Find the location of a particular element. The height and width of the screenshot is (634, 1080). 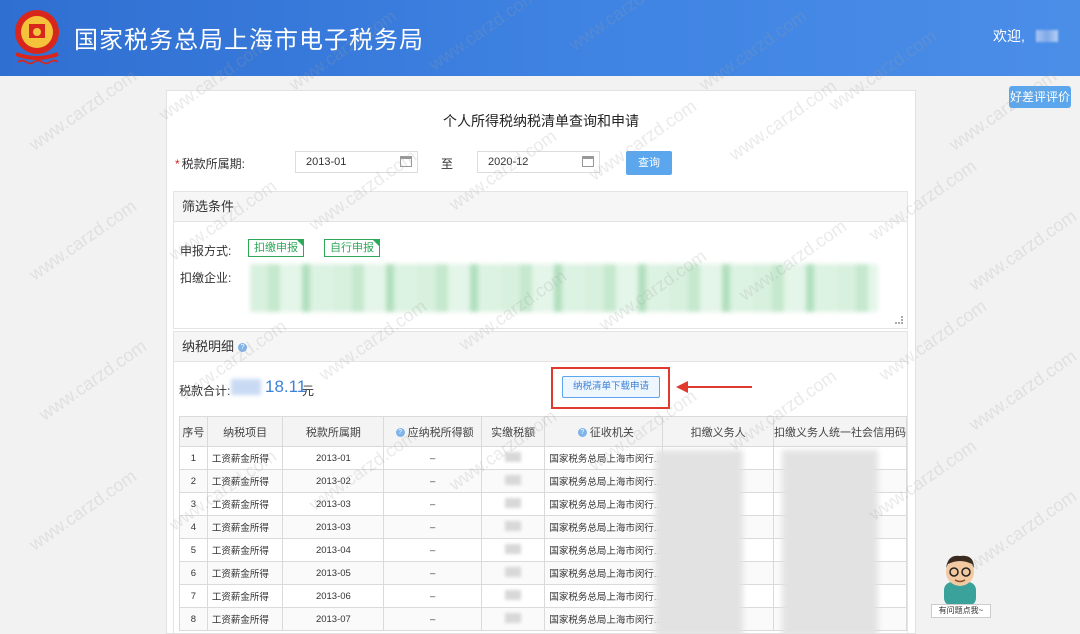

col-taxable-income: ? 应纳税所得额 is located at coordinates (432, 431).